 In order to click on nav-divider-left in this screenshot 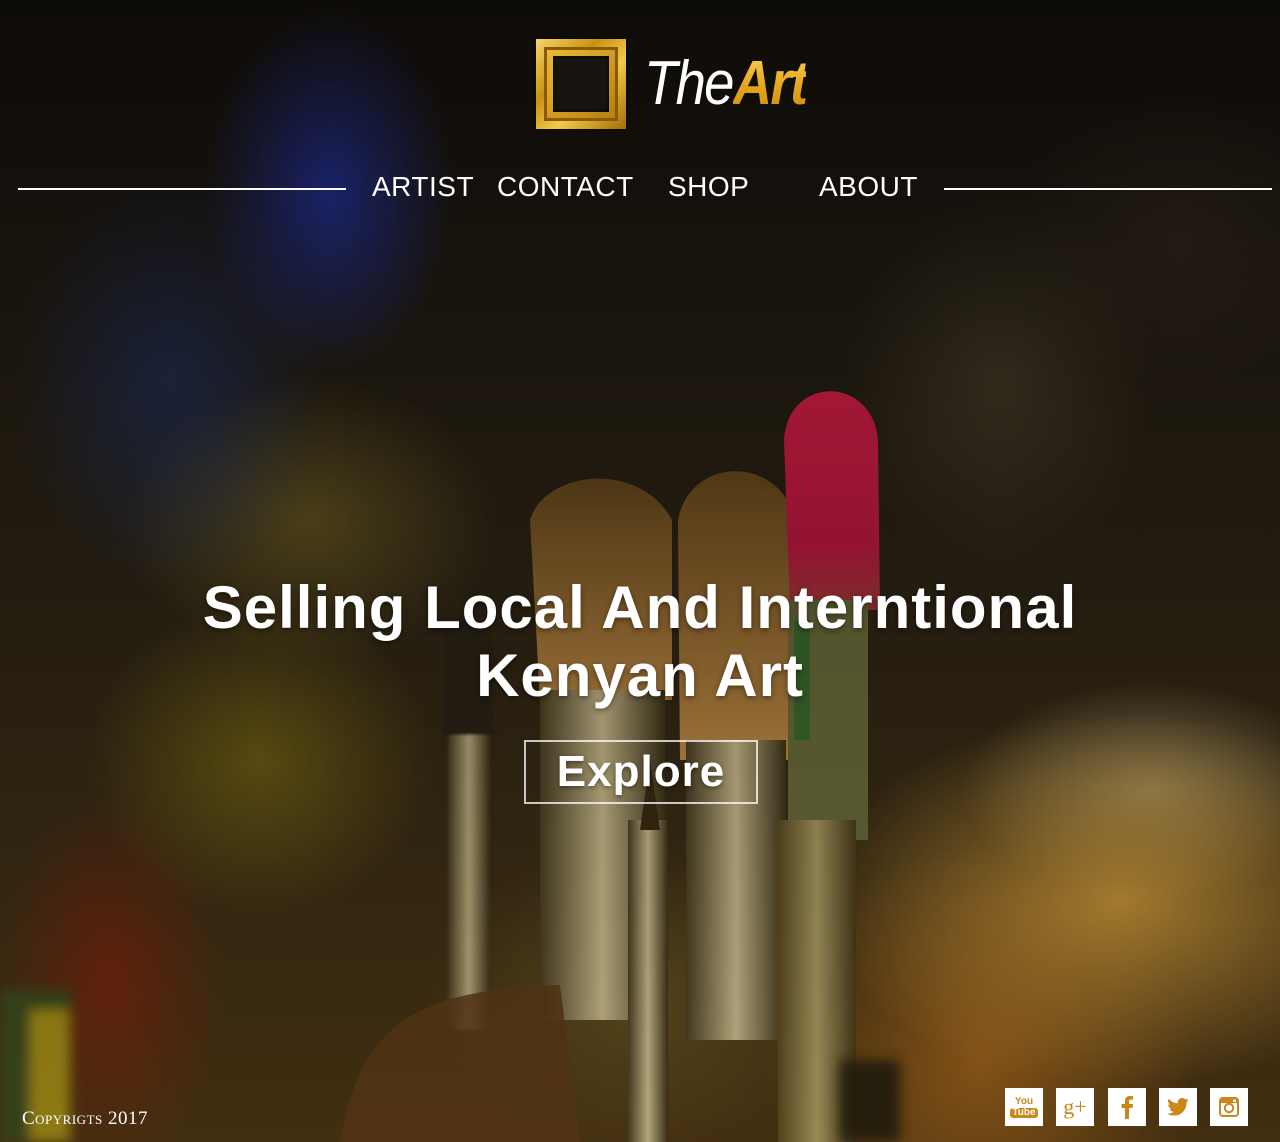, I will do `click(182, 189)`.